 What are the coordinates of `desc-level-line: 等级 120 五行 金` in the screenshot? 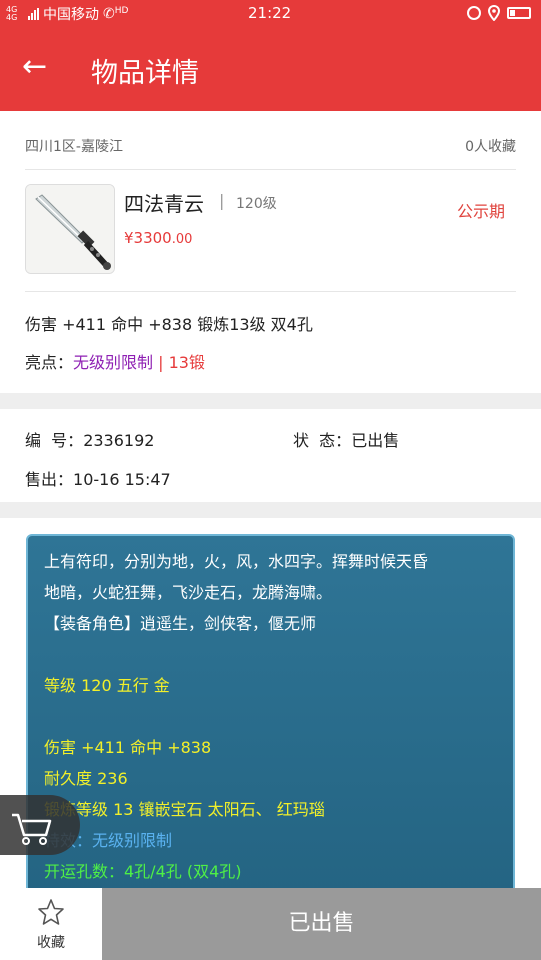 It's located at (107, 685).